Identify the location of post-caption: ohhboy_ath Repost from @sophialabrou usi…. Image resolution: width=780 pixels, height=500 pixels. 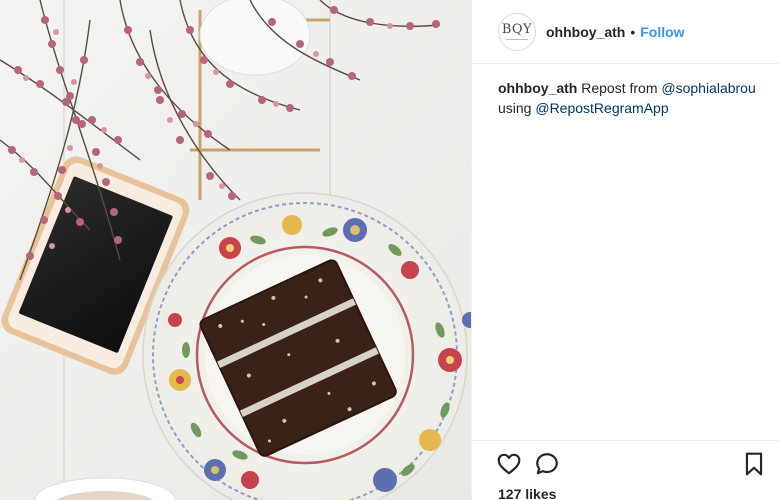
(633, 98).